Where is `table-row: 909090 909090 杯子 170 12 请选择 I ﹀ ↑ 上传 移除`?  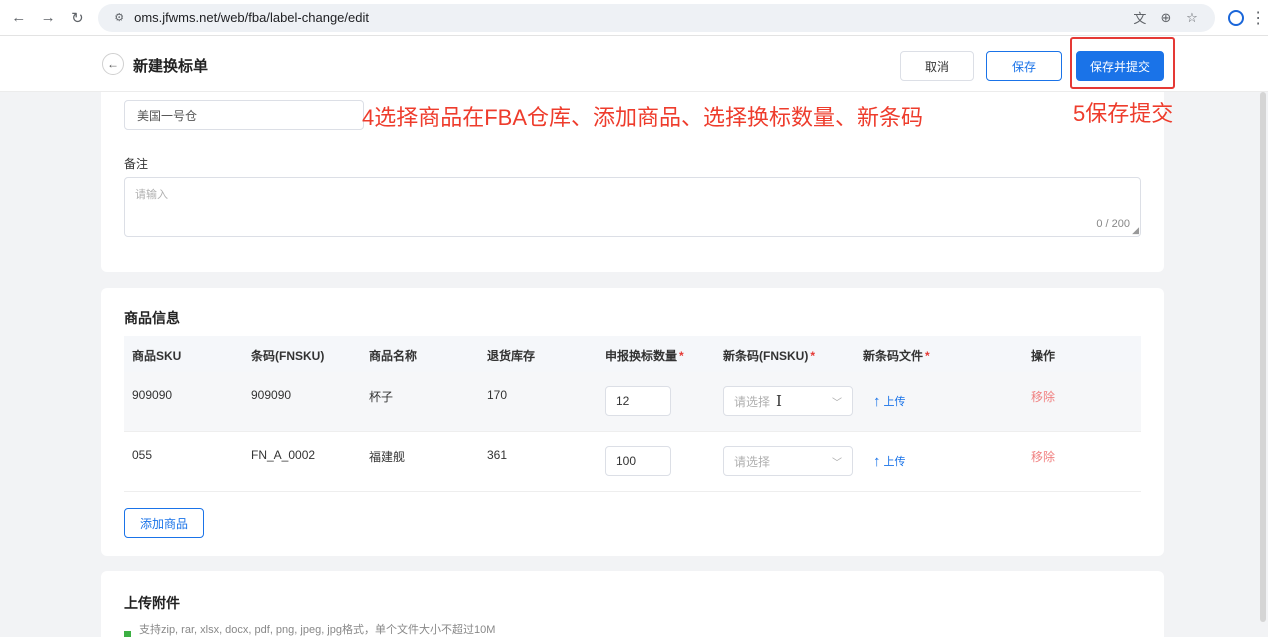 table-row: 909090 909090 杯子 170 12 请选择 I ﹀ ↑ 上传 移除 is located at coordinates (632, 402).